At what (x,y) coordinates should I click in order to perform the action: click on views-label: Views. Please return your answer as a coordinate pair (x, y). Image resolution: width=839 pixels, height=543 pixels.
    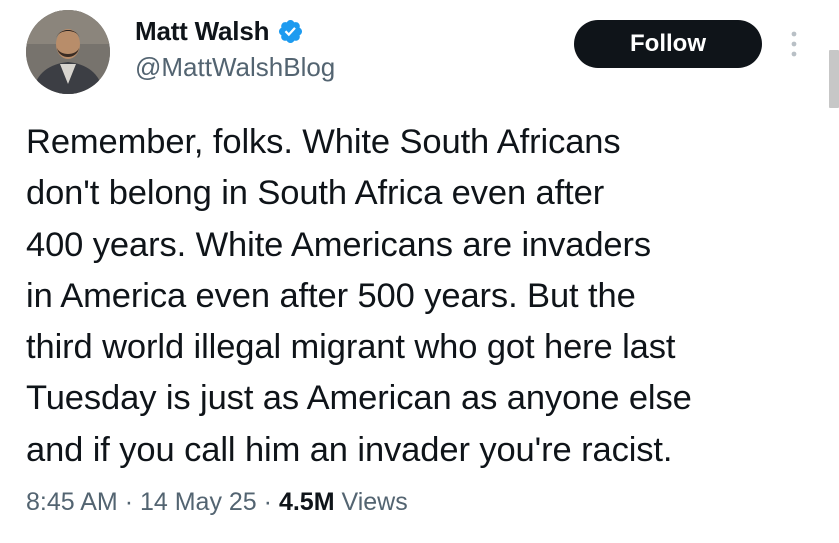
    Looking at the image, I should click on (374, 502).